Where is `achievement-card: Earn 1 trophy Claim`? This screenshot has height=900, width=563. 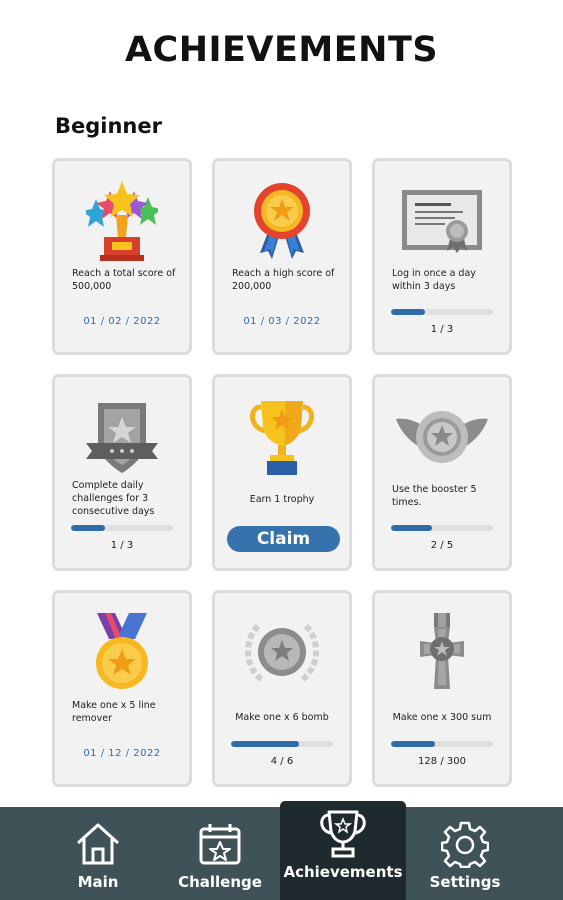
achievement-card: Earn 1 trophy Claim is located at coordinates (282, 472).